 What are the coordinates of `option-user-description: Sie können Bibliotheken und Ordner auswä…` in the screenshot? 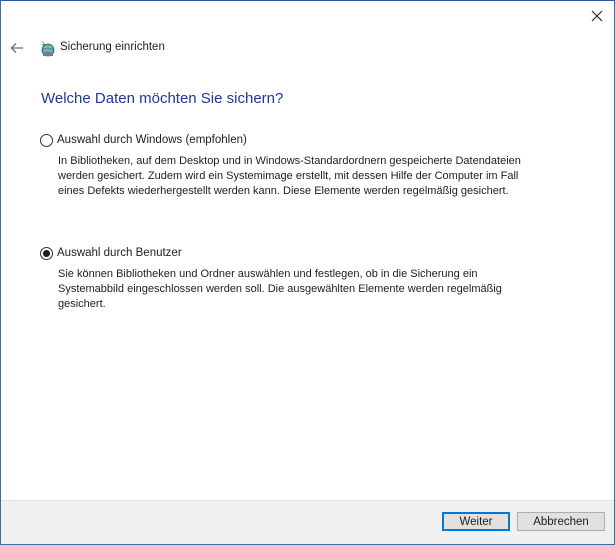 It's located at (318, 289).